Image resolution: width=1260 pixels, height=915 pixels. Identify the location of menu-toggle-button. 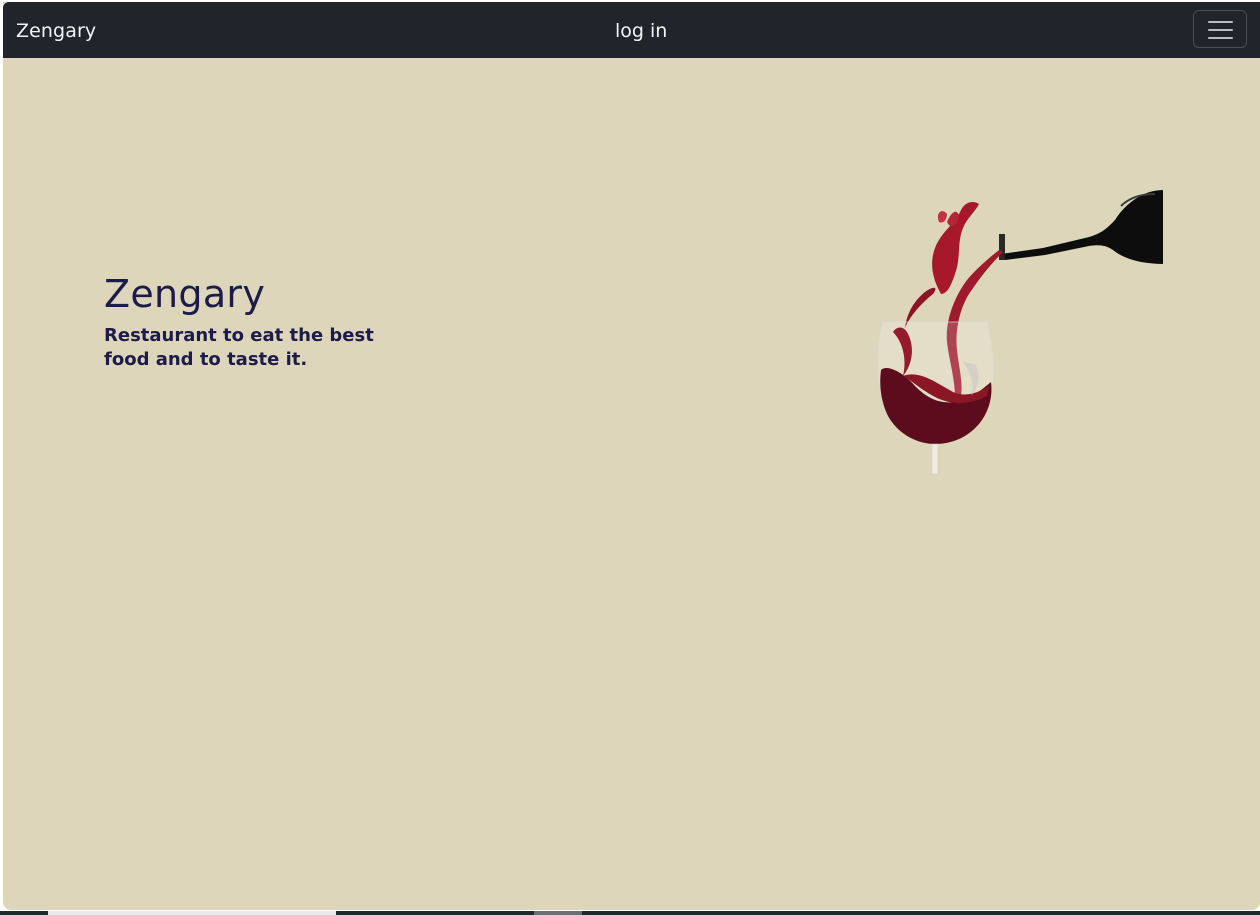
(1220, 29).